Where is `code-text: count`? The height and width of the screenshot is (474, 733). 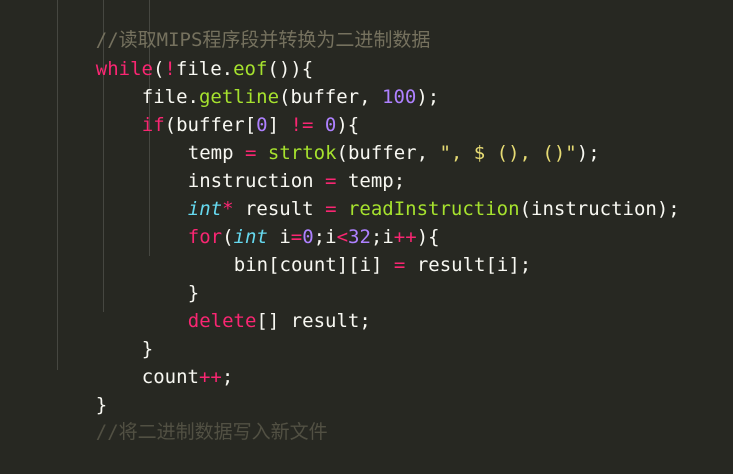
code-text: count is located at coordinates (170, 377).